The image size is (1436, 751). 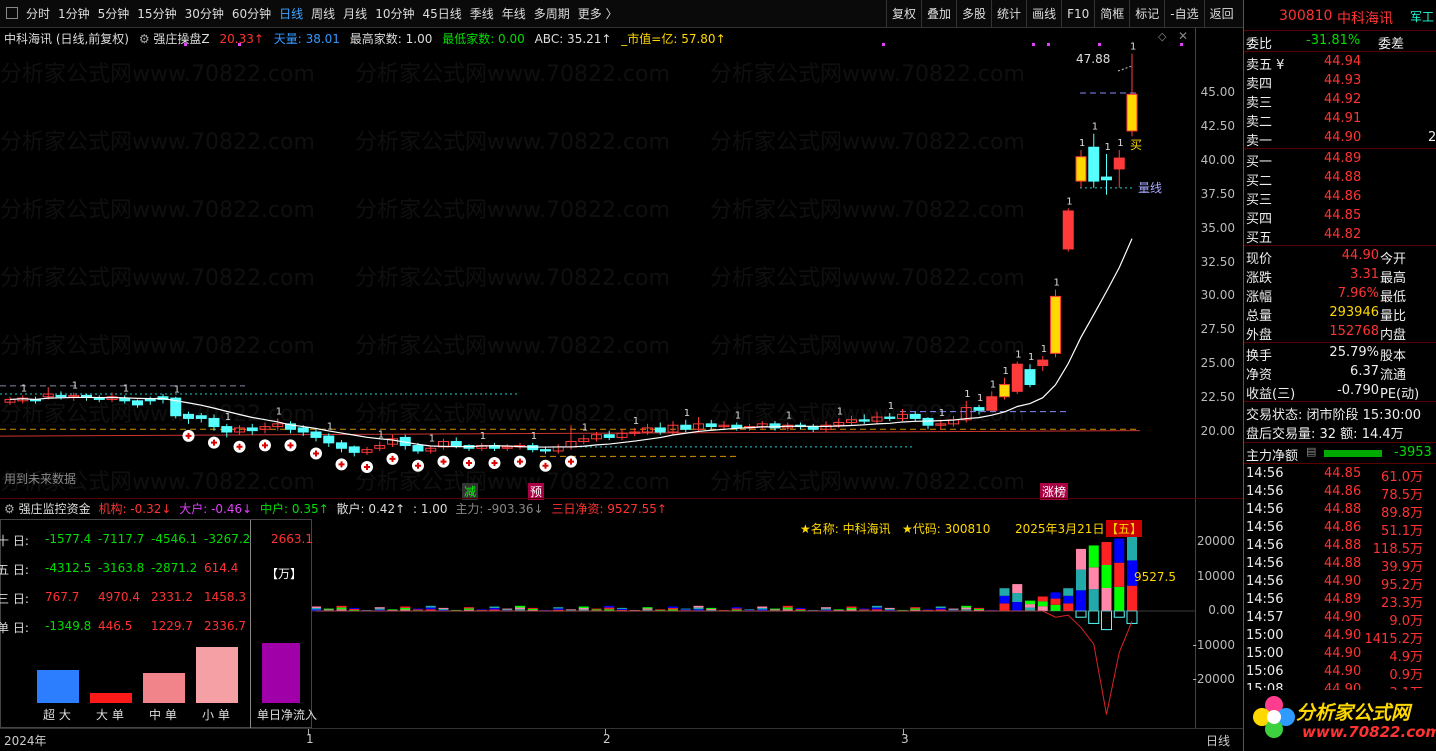 What do you see at coordinates (938, 14) in the screenshot?
I see `tool-button: 叠加` at bounding box center [938, 14].